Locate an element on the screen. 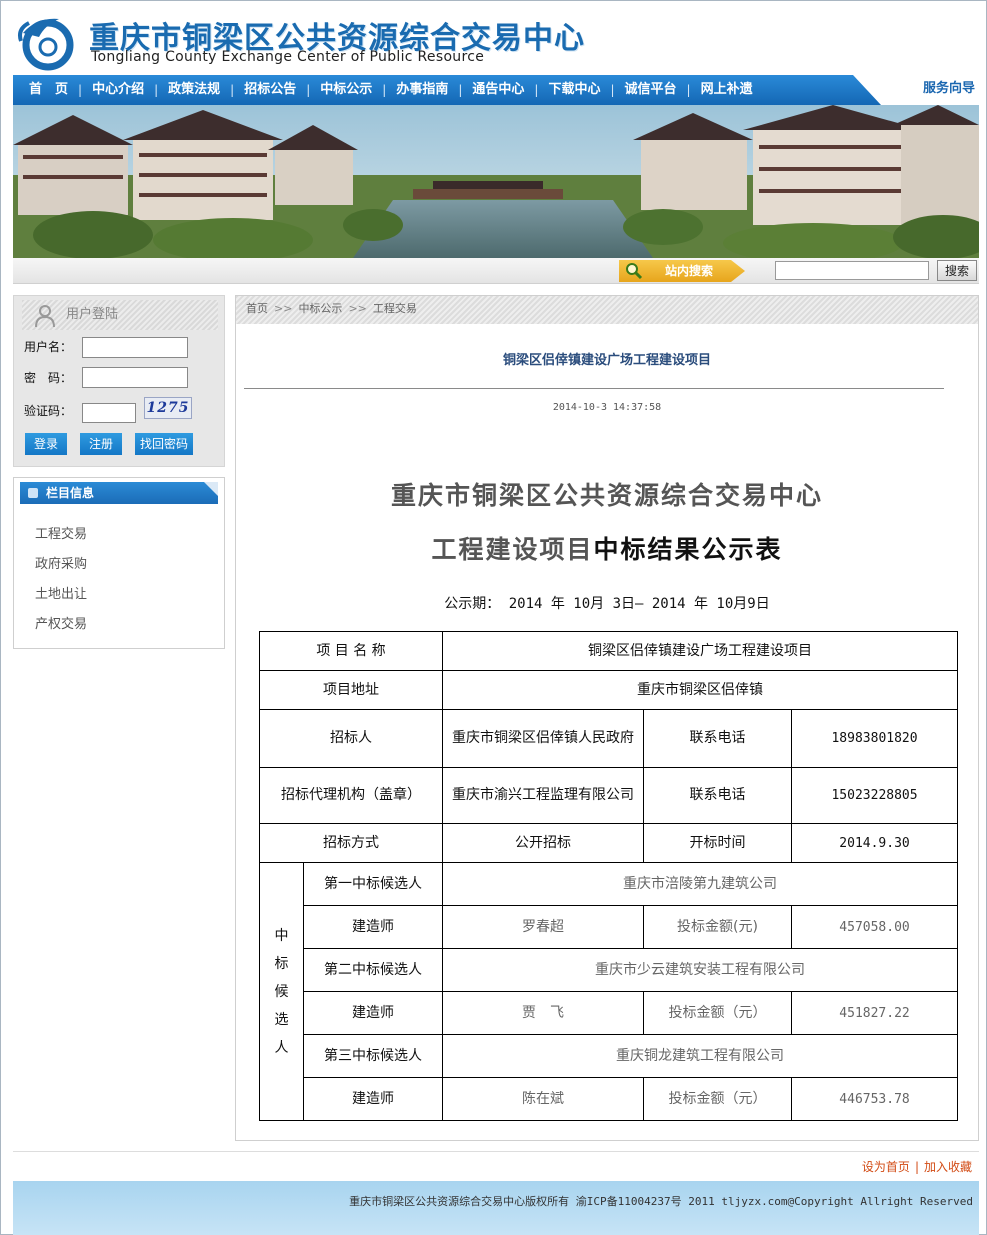 The height and width of the screenshot is (1235, 987). column-item-property: 产权交易 is located at coordinates (61, 622).